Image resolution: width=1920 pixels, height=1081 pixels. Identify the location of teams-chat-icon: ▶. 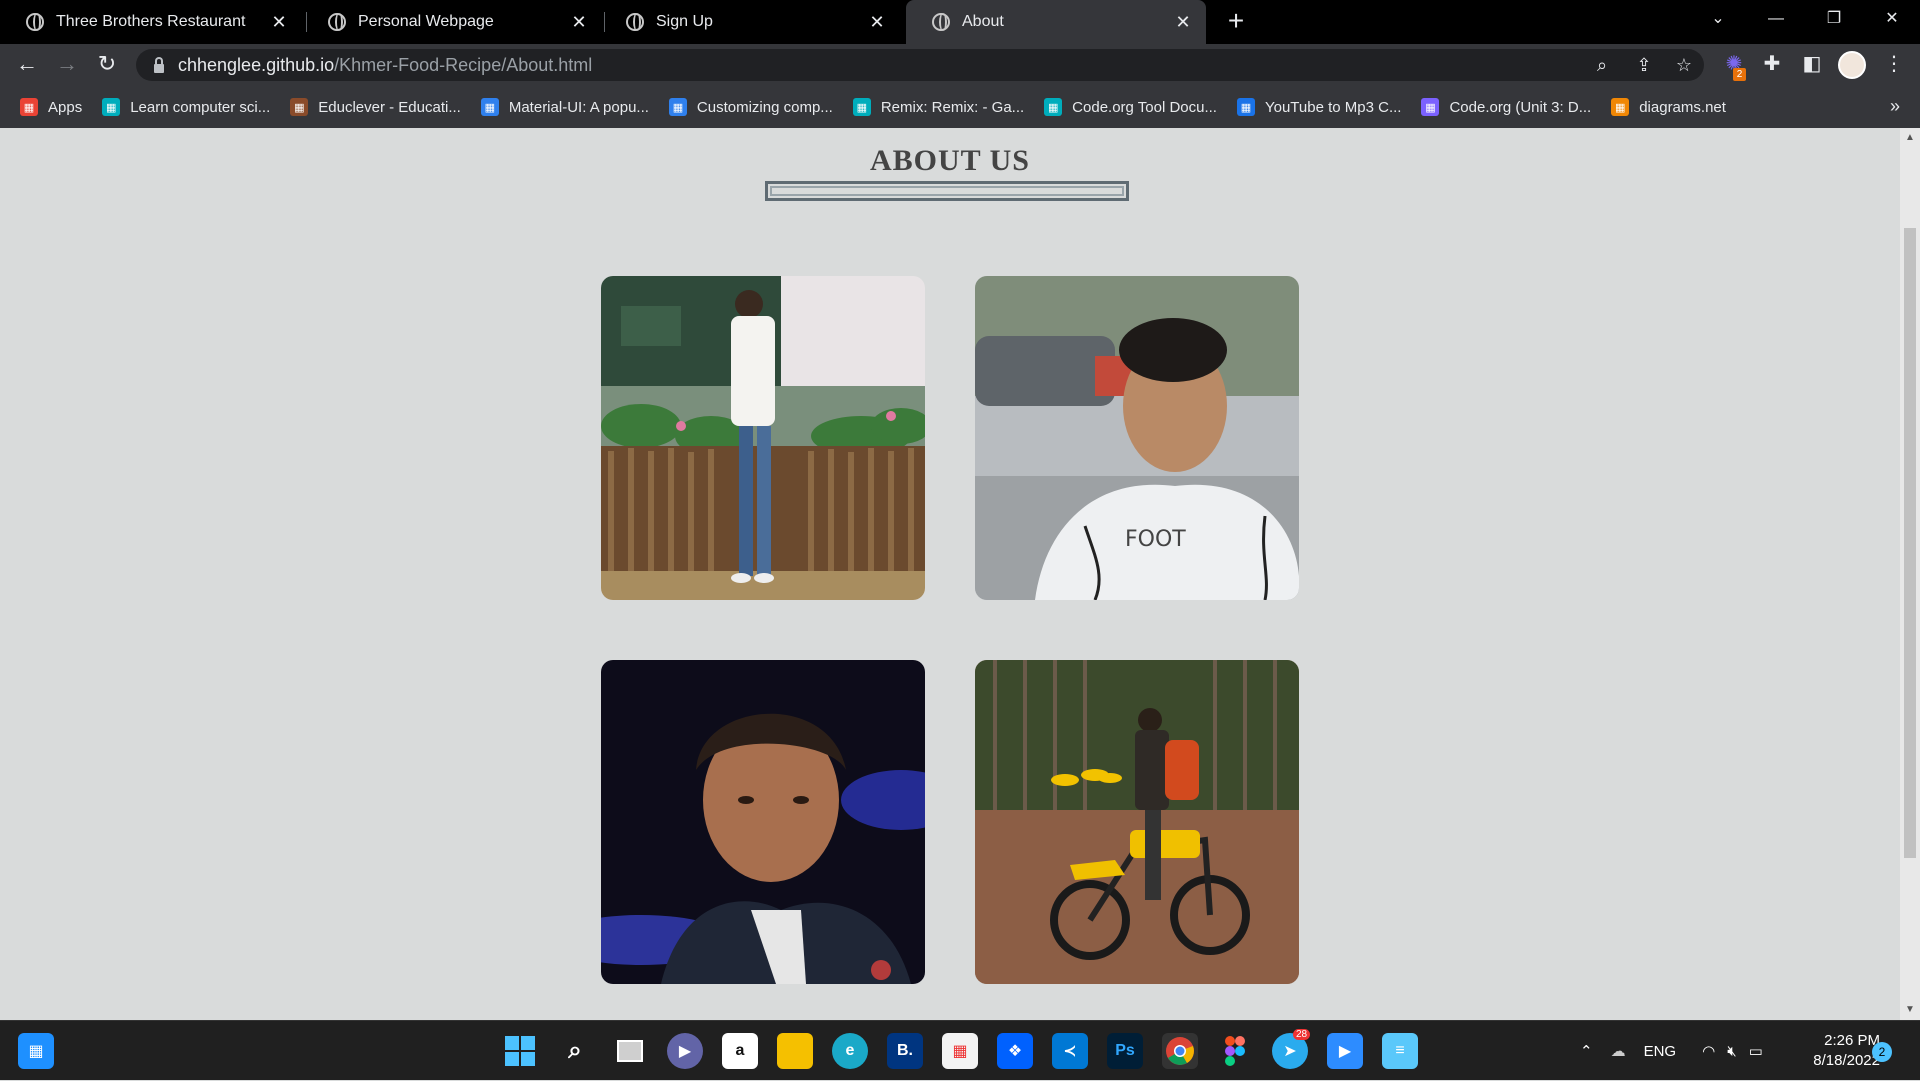
(685, 1051).